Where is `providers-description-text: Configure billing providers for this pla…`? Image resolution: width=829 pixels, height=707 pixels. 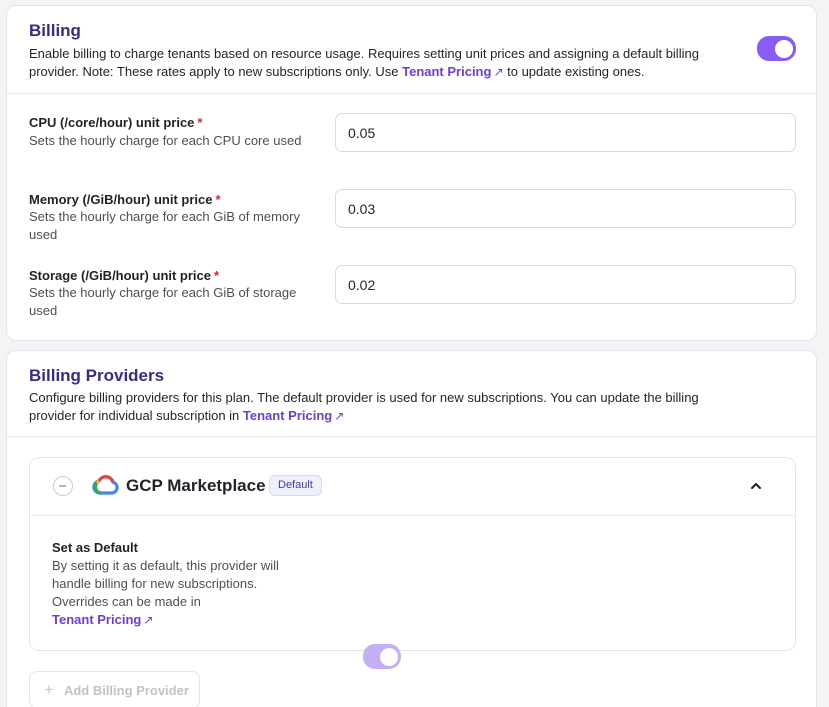 providers-description-text: Configure billing providers for this pla… is located at coordinates (364, 406).